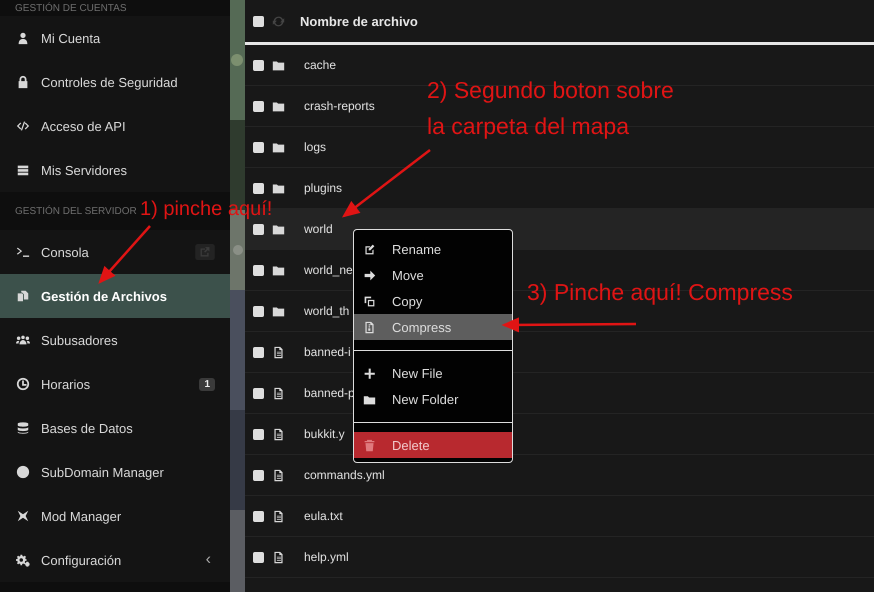  I want to click on file-name: logs, so click(315, 147).